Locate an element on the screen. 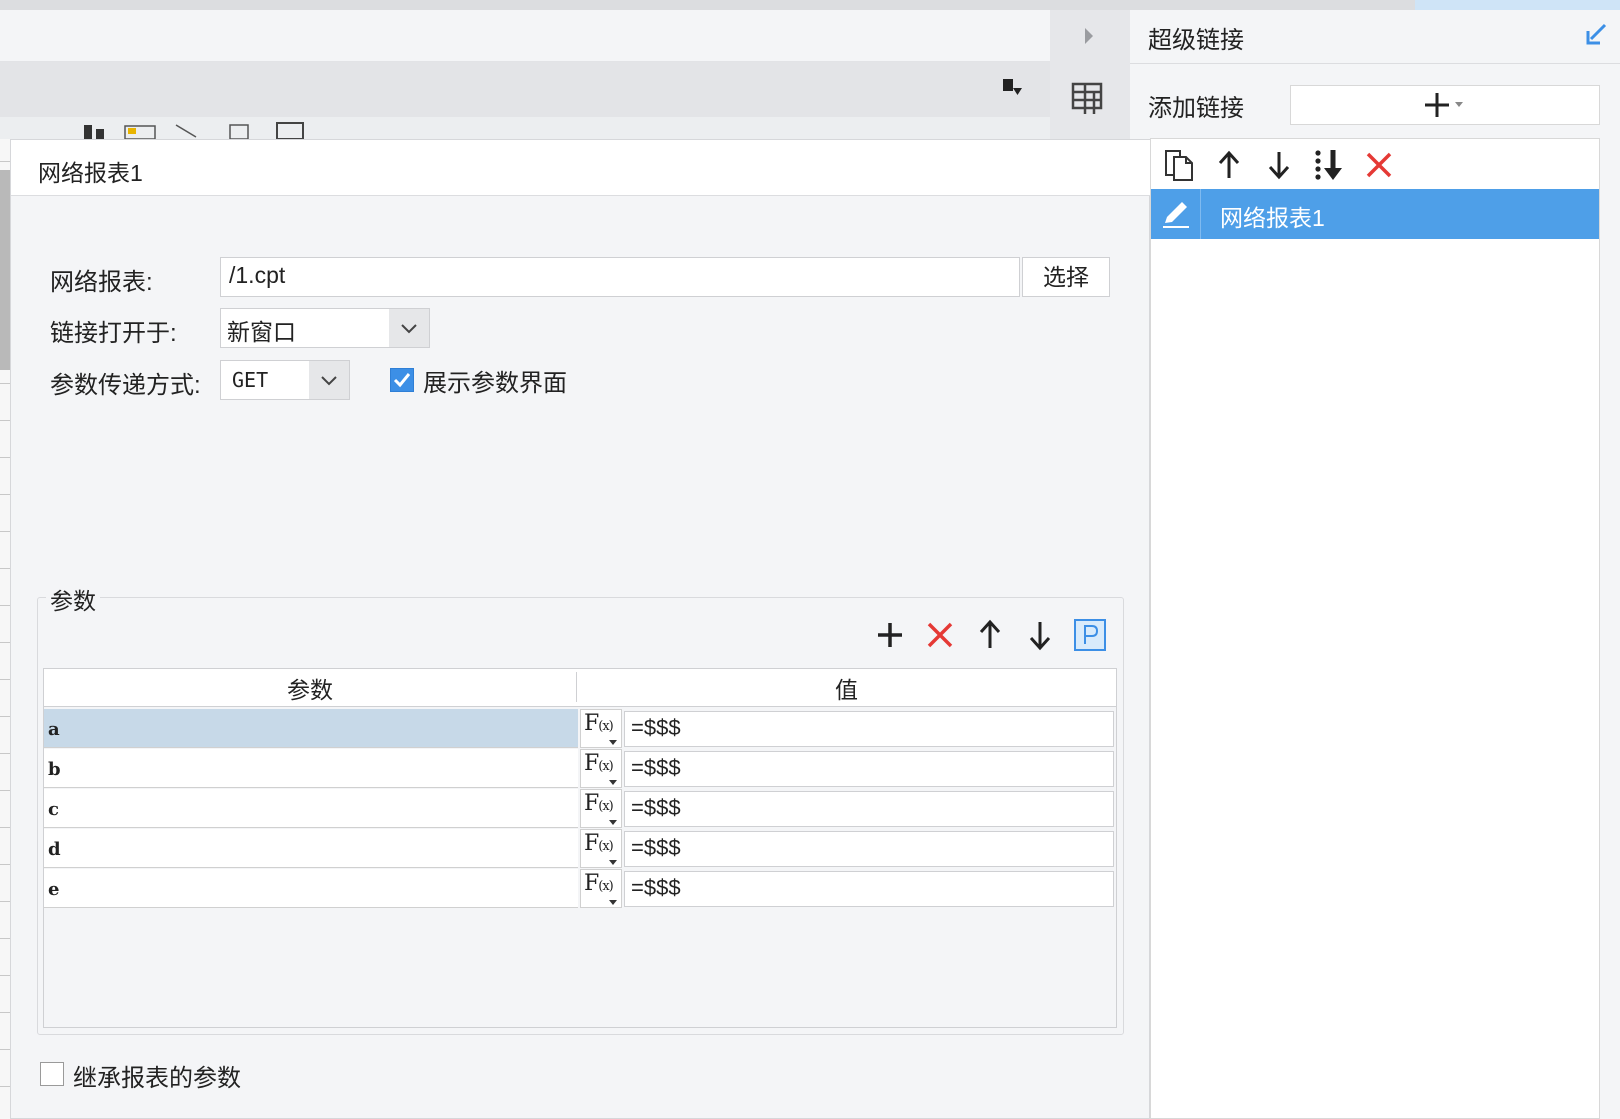 This screenshot has height=1119, width=1620. background-ribbon is located at coordinates (525, 89).